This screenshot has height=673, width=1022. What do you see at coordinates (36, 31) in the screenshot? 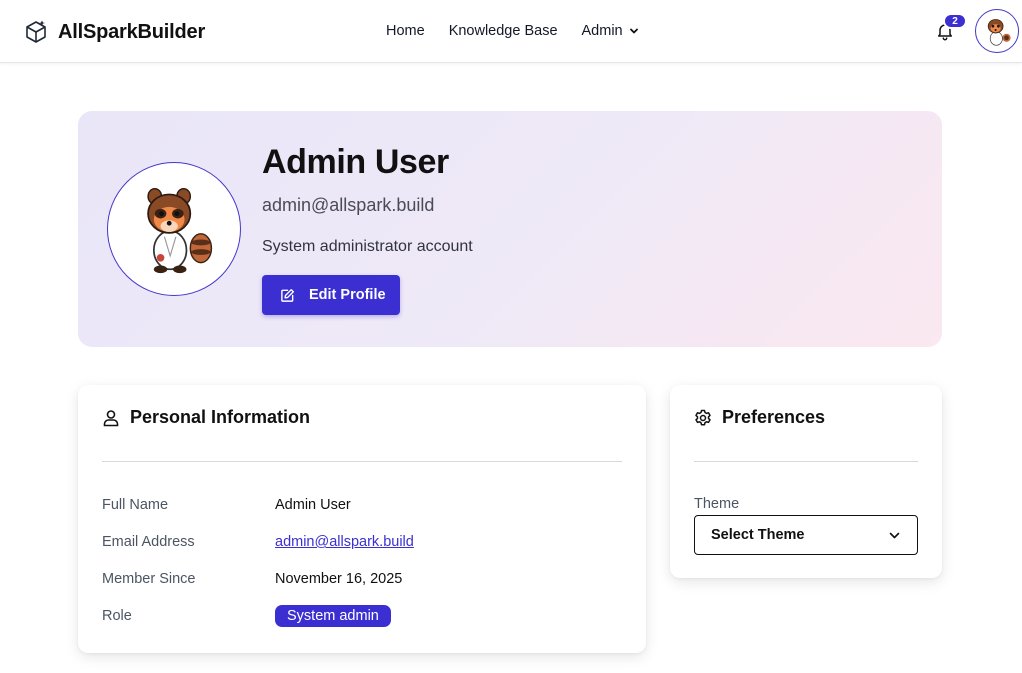
I see `cube-icon` at bounding box center [36, 31].